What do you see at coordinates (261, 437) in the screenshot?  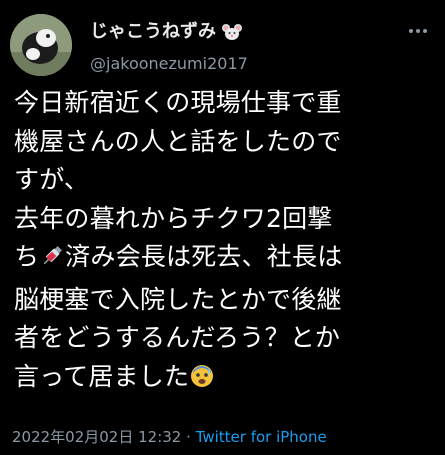 I see `source-link: Twitter for iPhone` at bounding box center [261, 437].